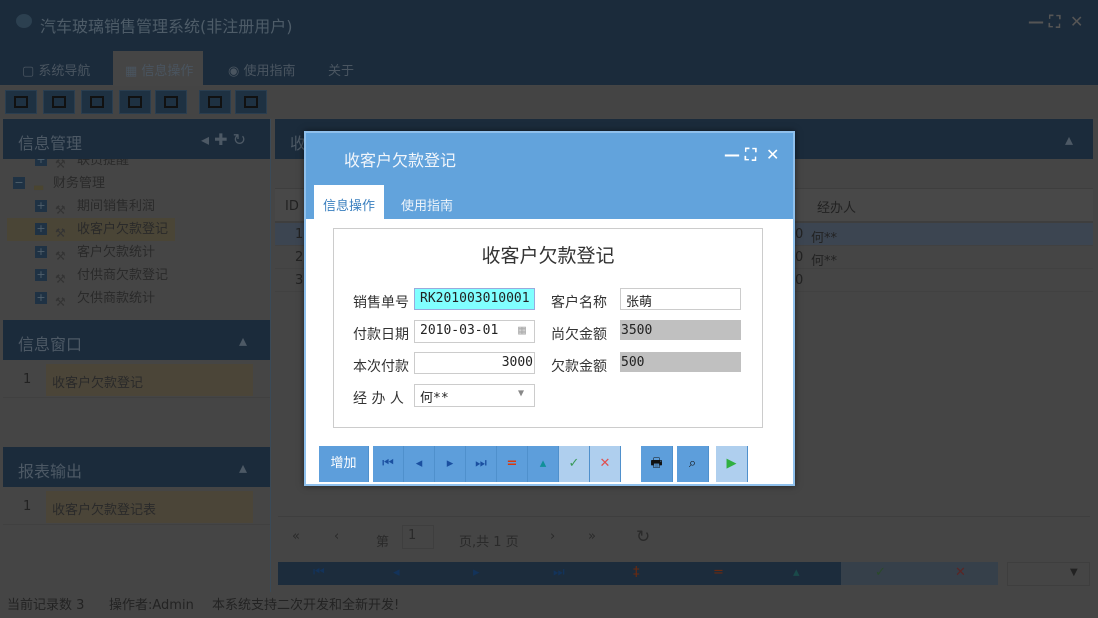 This screenshot has width=1098, height=618. Describe the element at coordinates (396, 572) in the screenshot. I see `prev-record-icon: ◂` at that location.